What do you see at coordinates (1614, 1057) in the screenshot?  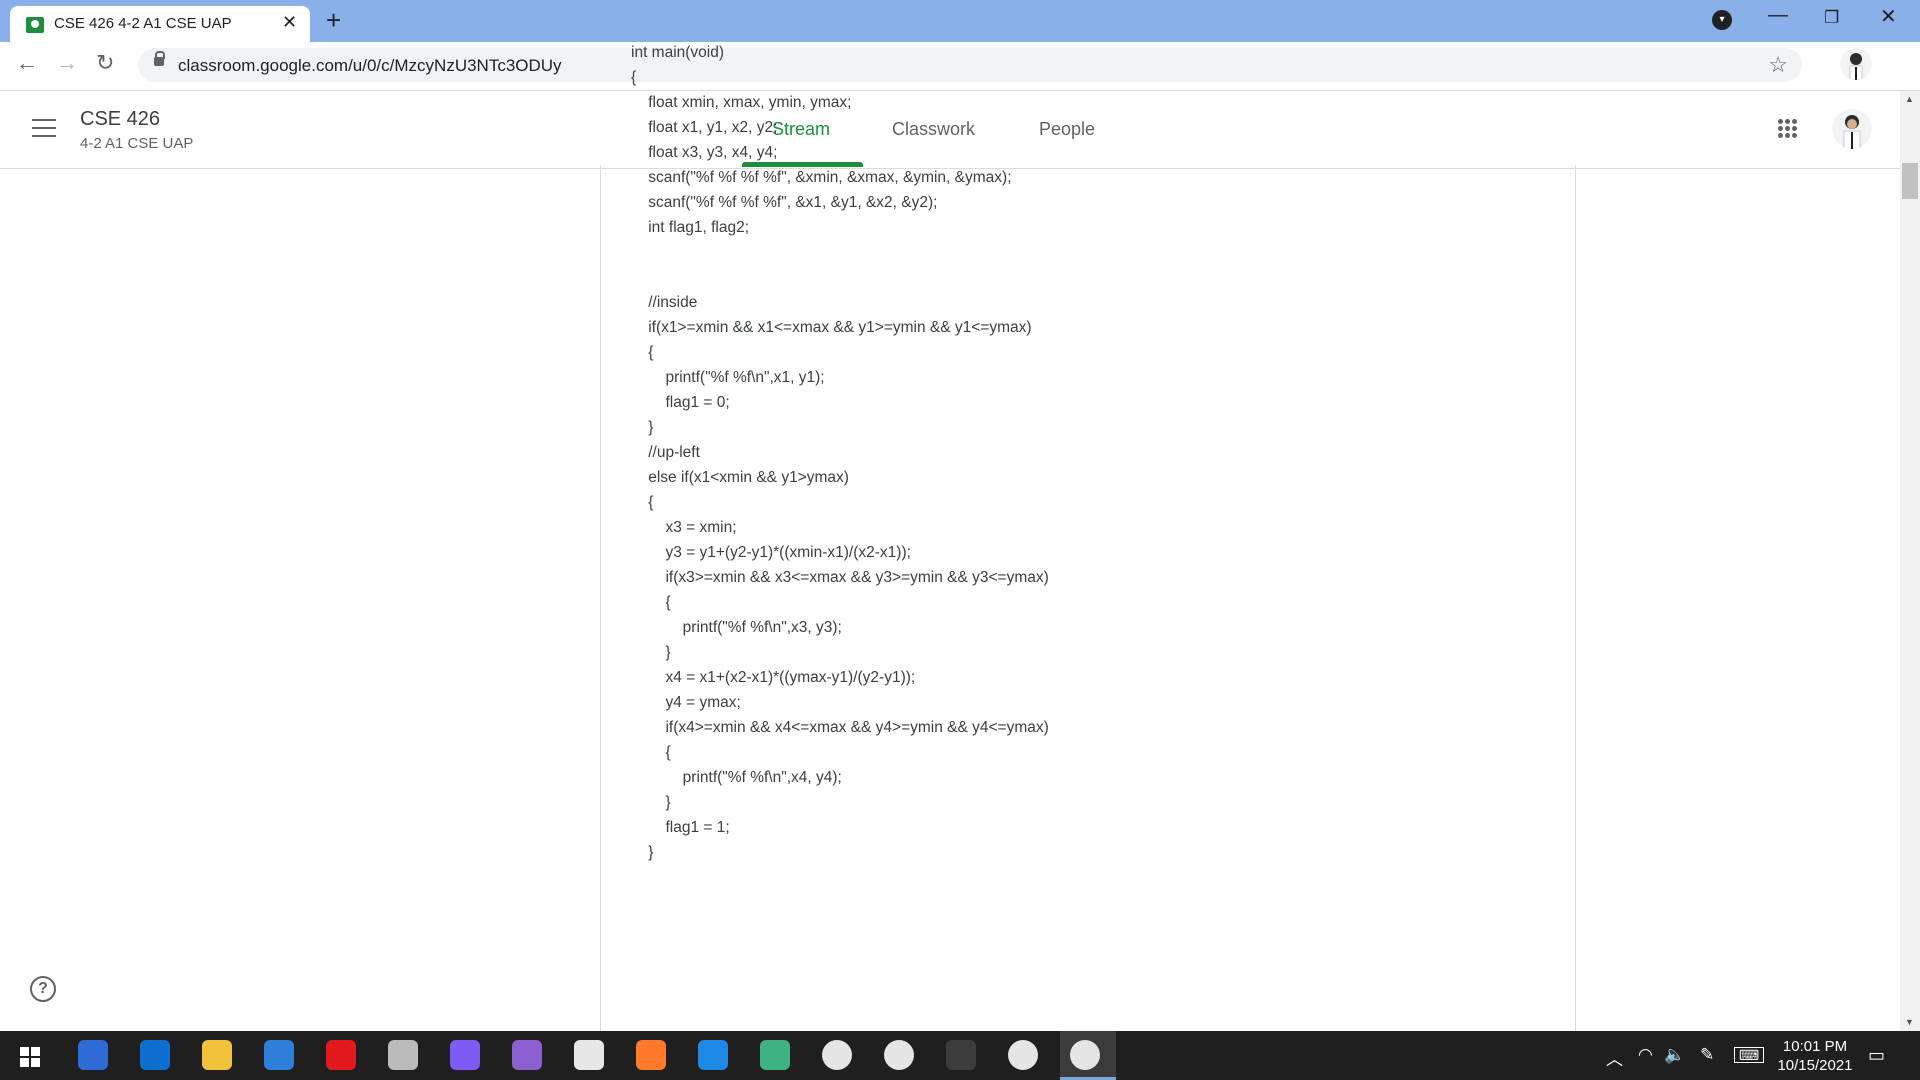 I see `show-hidden-icons: ︿` at bounding box center [1614, 1057].